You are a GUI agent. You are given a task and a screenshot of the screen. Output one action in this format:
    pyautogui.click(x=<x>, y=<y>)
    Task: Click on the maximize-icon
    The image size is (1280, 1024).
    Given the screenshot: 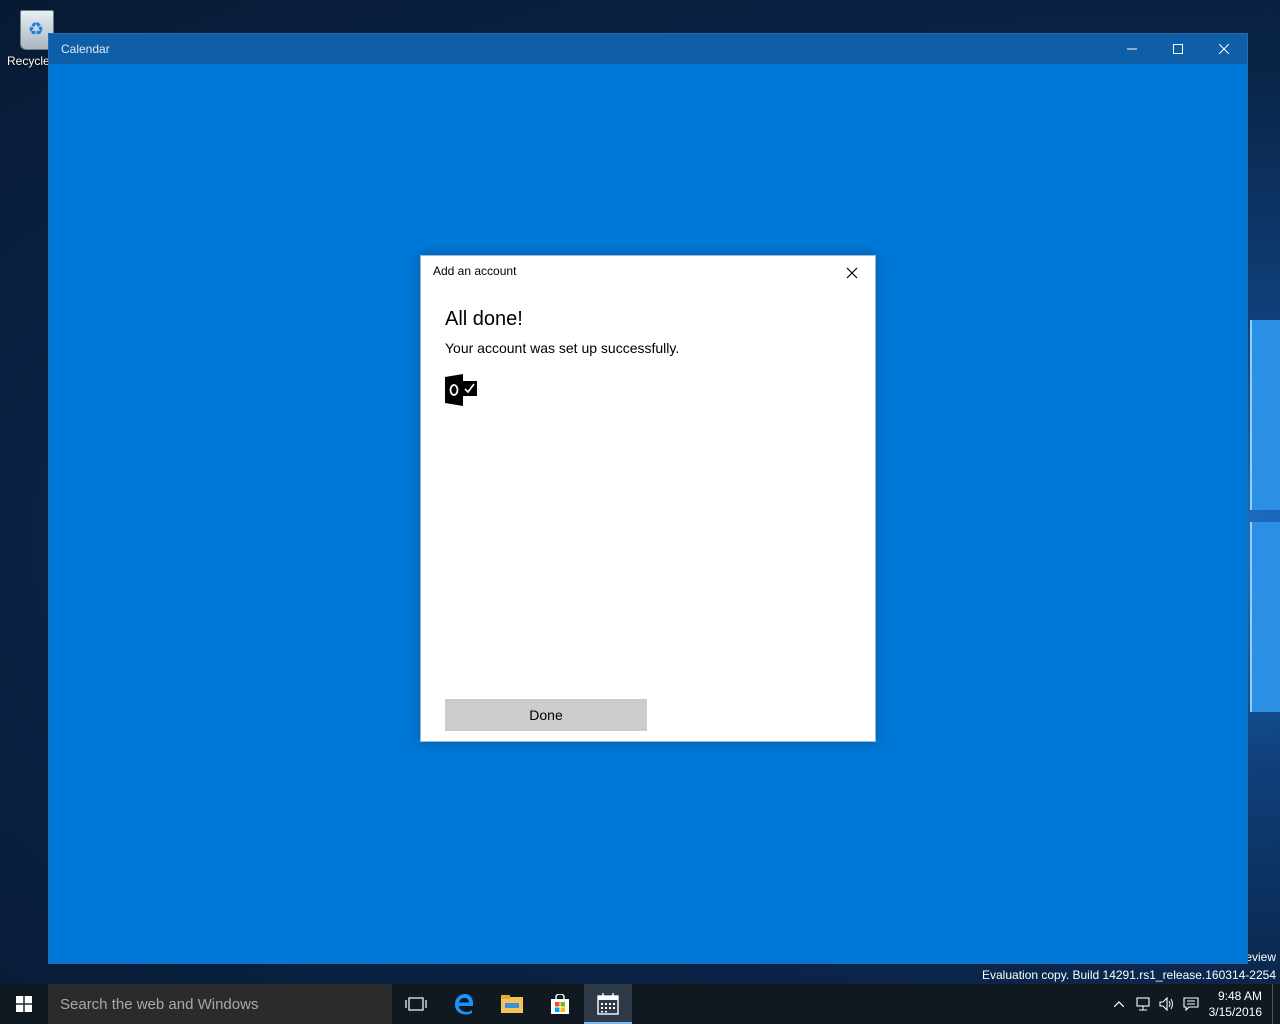 What is the action you would take?
    pyautogui.click(x=1178, y=49)
    